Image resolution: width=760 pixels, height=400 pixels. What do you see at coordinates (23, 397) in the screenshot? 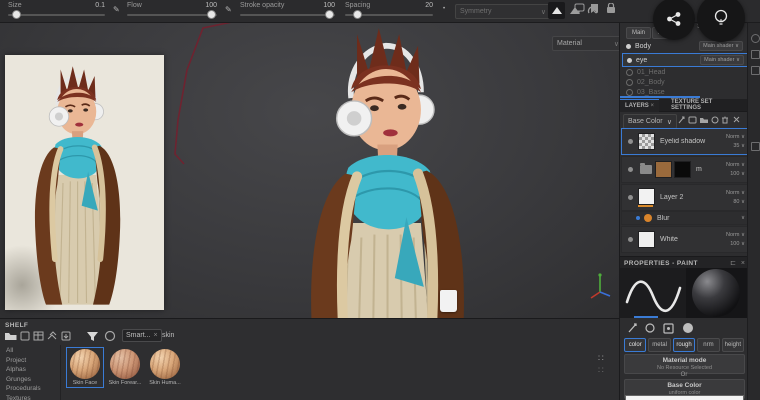
I see `category-textures: Textures` at bounding box center [23, 397].